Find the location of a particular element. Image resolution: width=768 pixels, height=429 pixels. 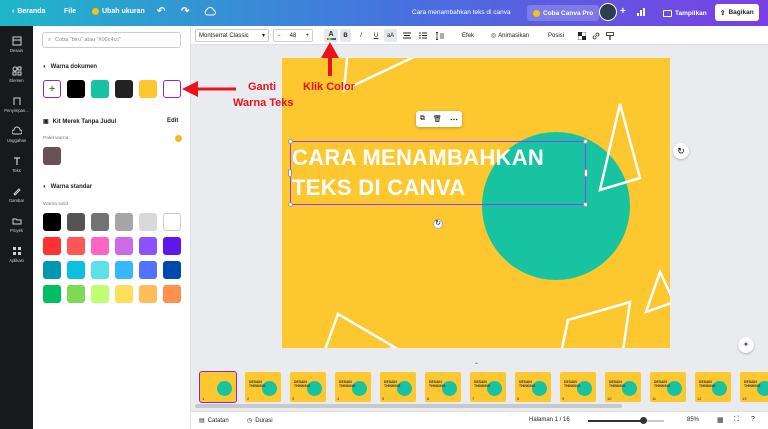

document-title: Cara menambahkan teks di canva is located at coordinates (461, 12).